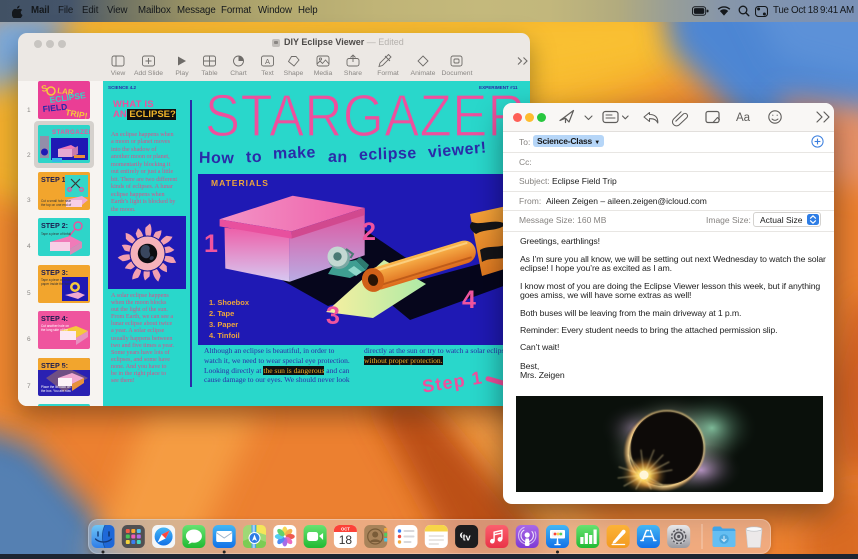  I want to click on svg-text: Aa, so click(743, 118).